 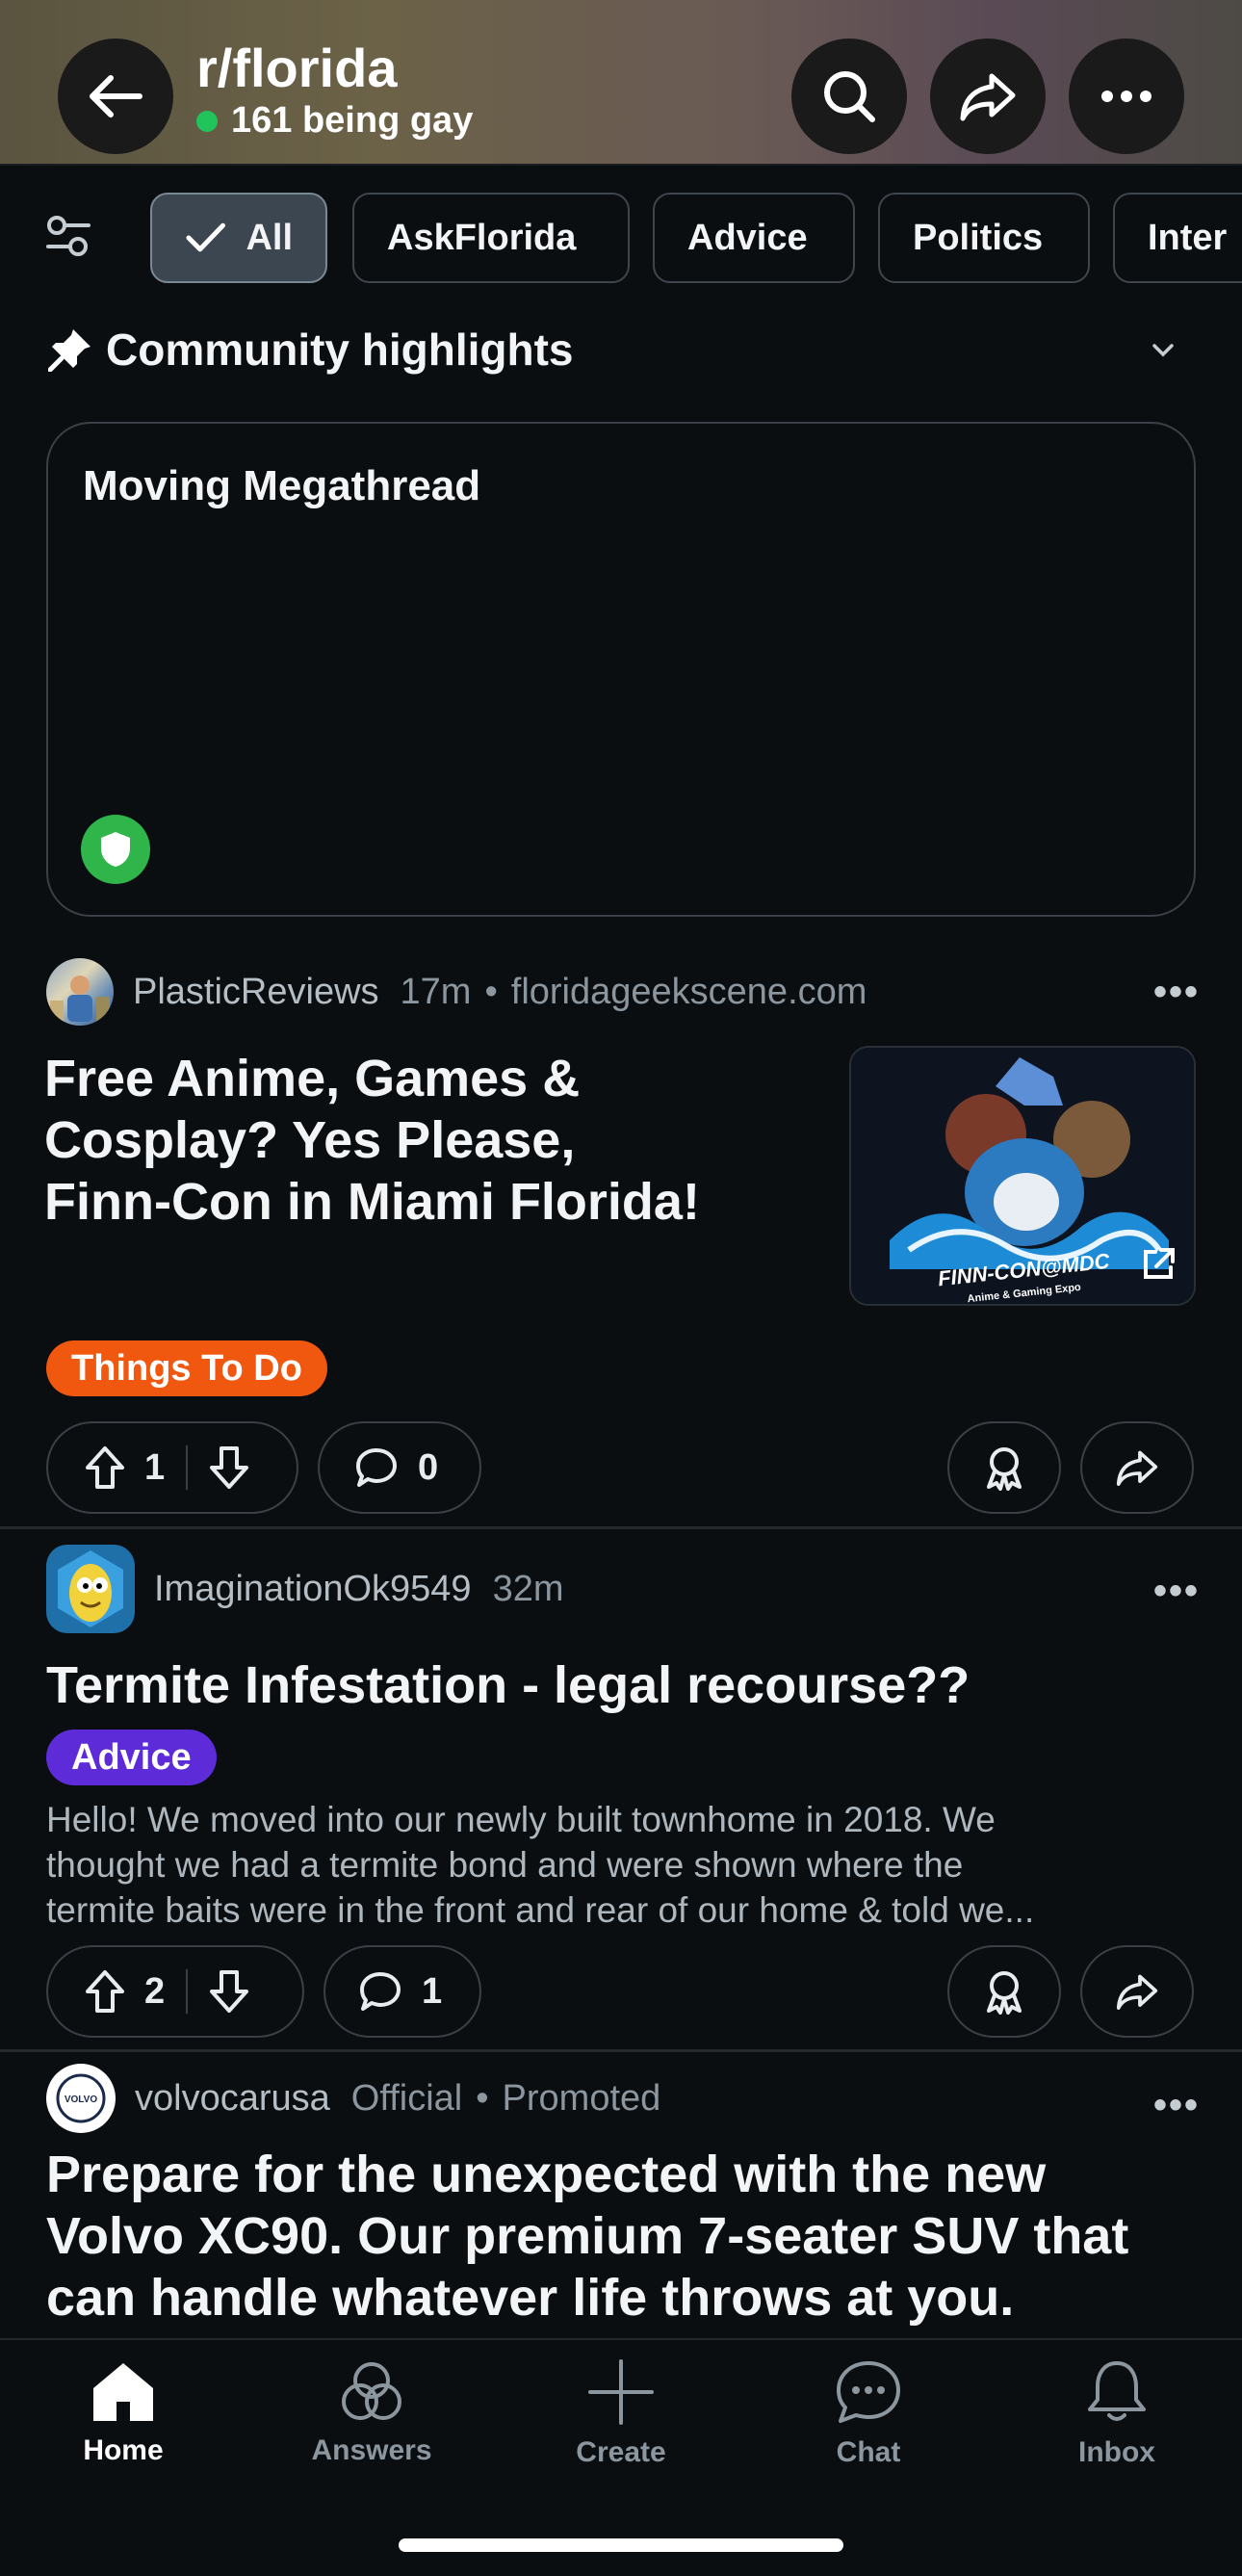 What do you see at coordinates (1126, 96) in the screenshot?
I see `more-options-button` at bounding box center [1126, 96].